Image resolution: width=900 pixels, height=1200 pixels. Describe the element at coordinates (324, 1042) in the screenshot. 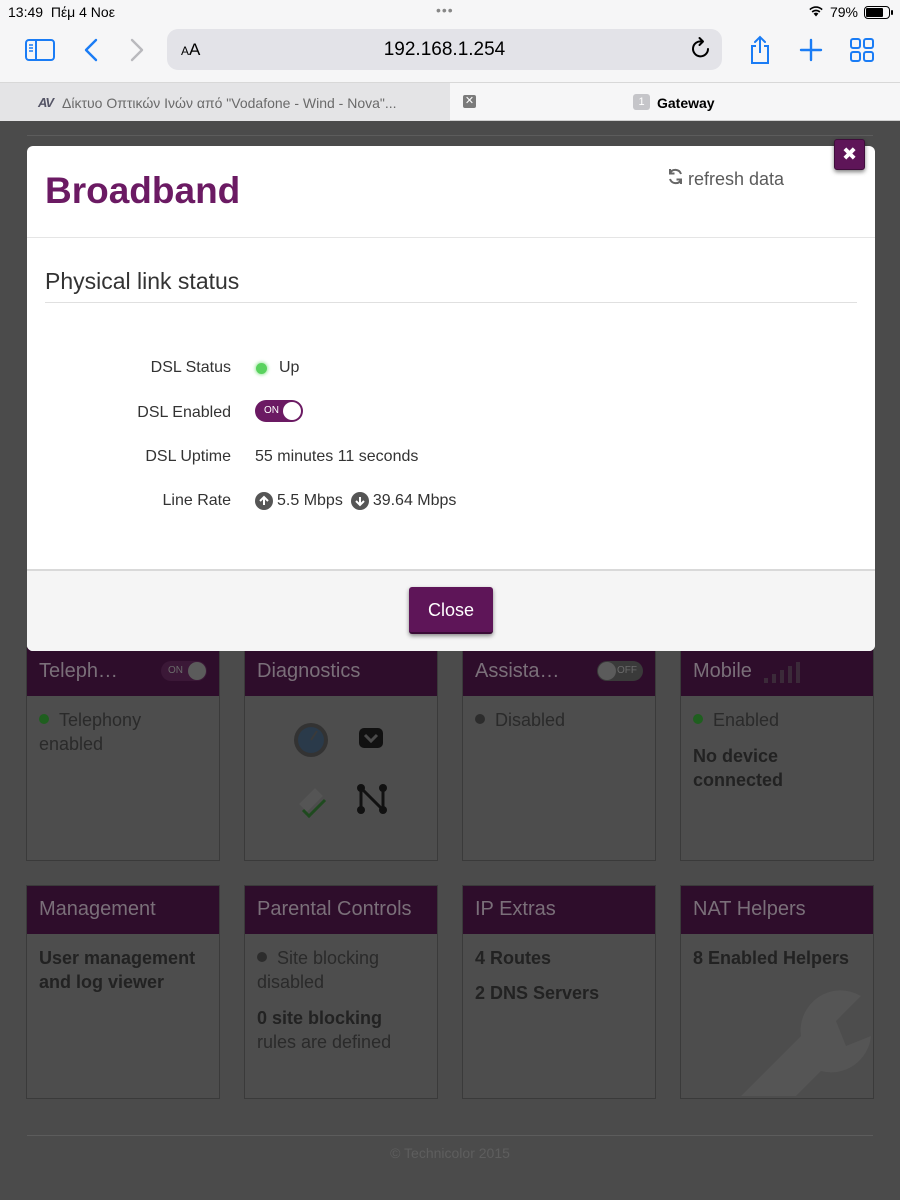

I see `card-count-sub: rules are defined` at that location.